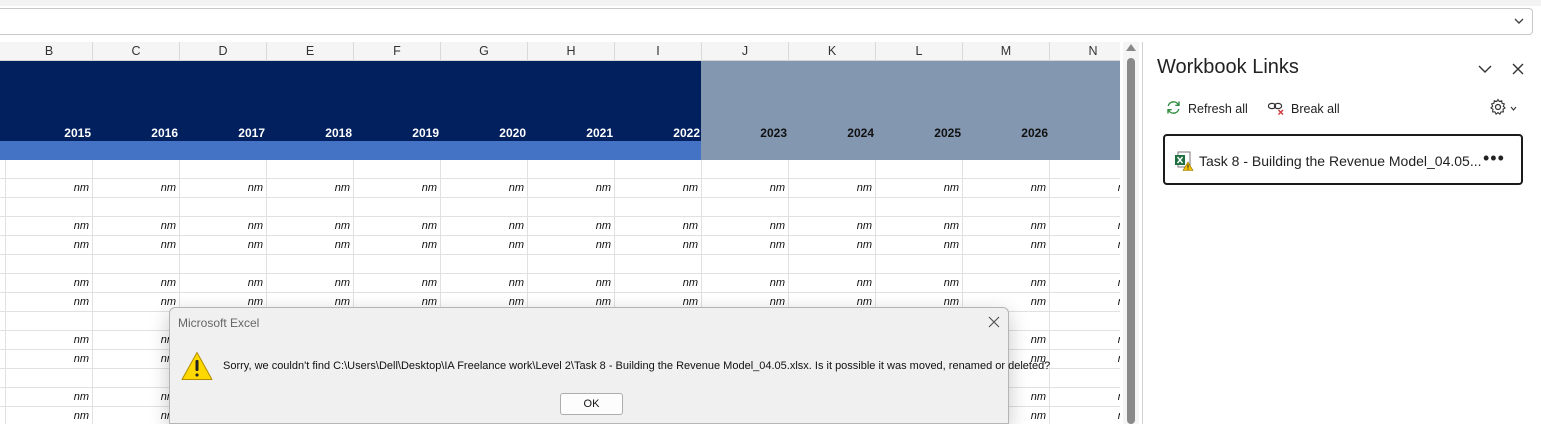 Image resolution: width=1541 pixels, height=424 pixels. What do you see at coordinates (397, 133) in the screenshot?
I see `year-header-cell: 2019` at bounding box center [397, 133].